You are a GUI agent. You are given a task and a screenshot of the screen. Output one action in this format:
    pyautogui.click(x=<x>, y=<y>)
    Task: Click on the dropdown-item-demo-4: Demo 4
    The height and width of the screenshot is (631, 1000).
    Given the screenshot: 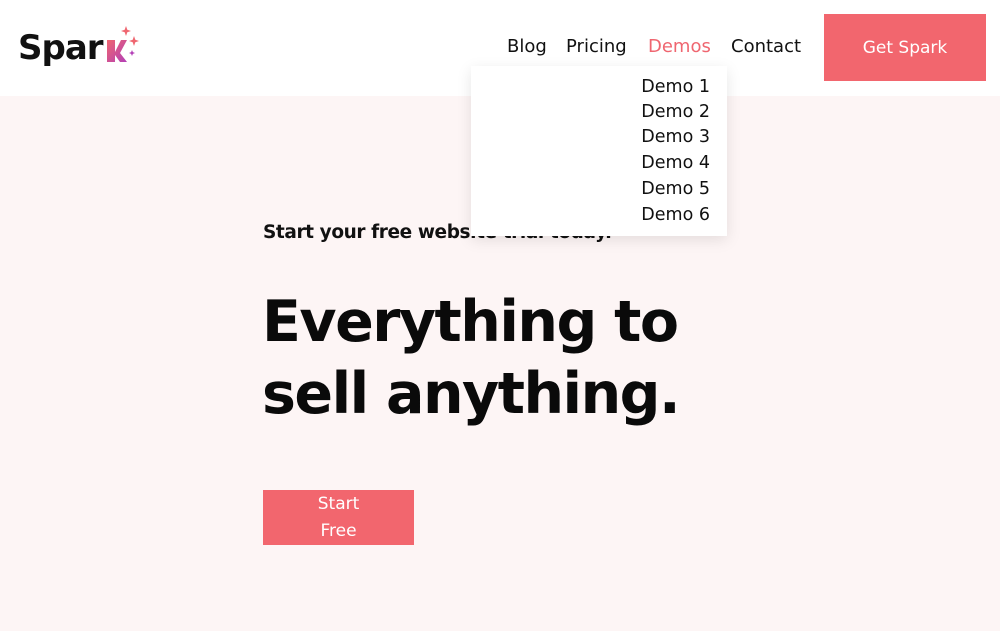 What is the action you would take?
    pyautogui.click(x=675, y=163)
    